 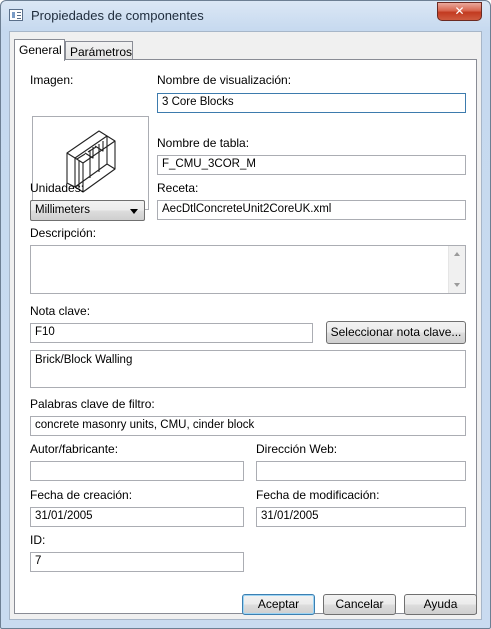 I want to click on tab-parameters: Parámetros, so click(x=99, y=51).